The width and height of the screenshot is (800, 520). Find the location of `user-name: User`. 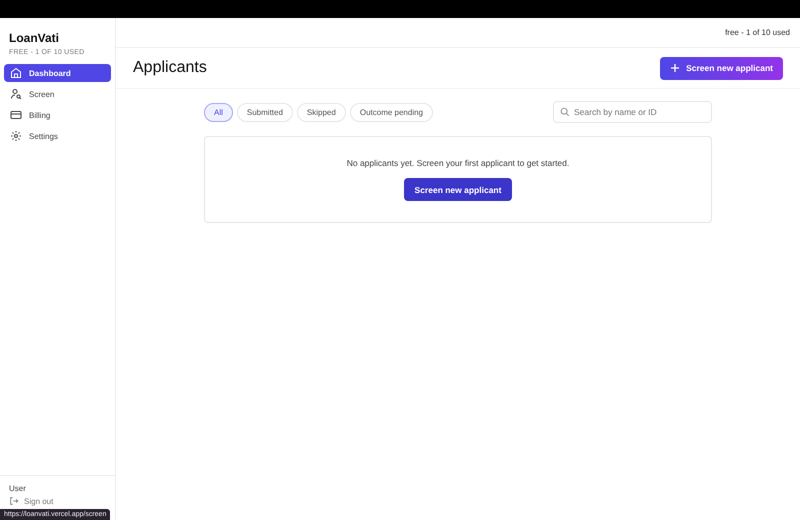

user-name: User is located at coordinates (18, 488).